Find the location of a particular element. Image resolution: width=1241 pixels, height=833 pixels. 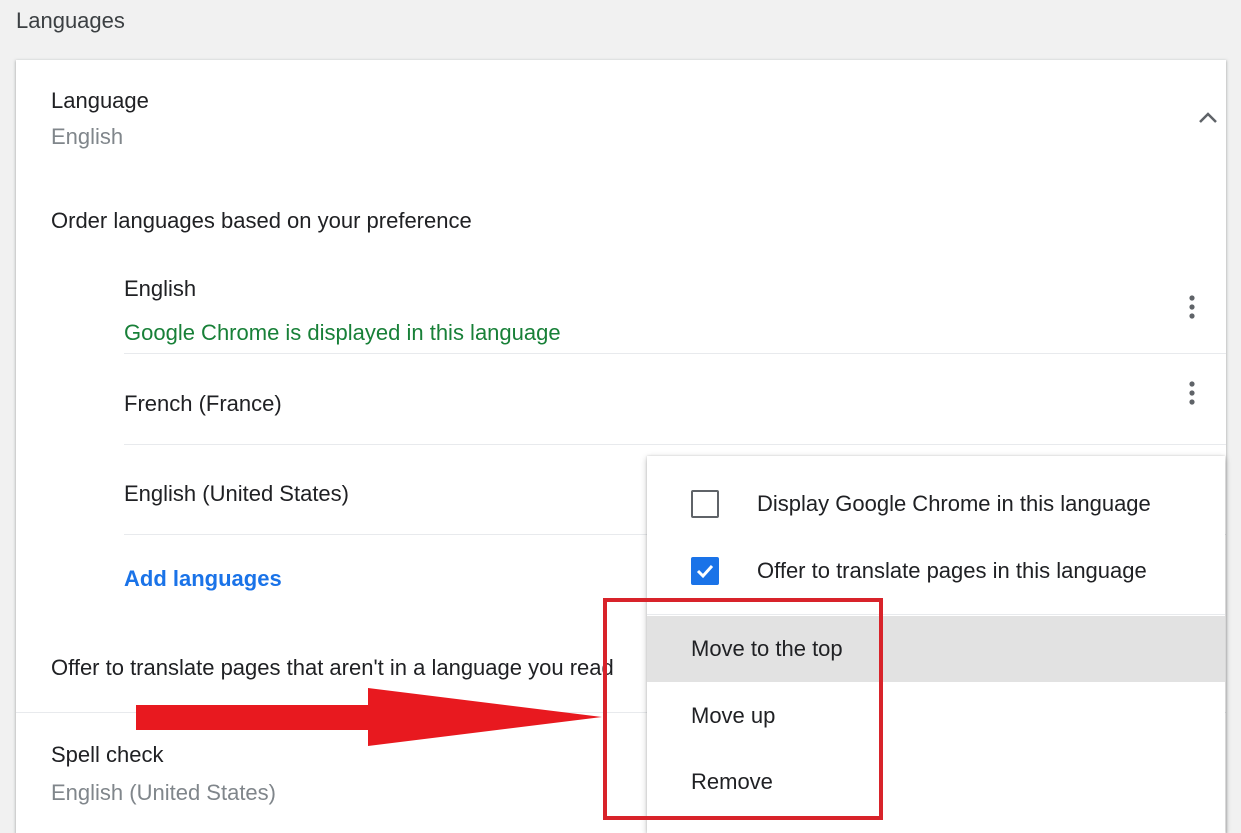

checkbox-unchecked-icon is located at coordinates (705, 504).